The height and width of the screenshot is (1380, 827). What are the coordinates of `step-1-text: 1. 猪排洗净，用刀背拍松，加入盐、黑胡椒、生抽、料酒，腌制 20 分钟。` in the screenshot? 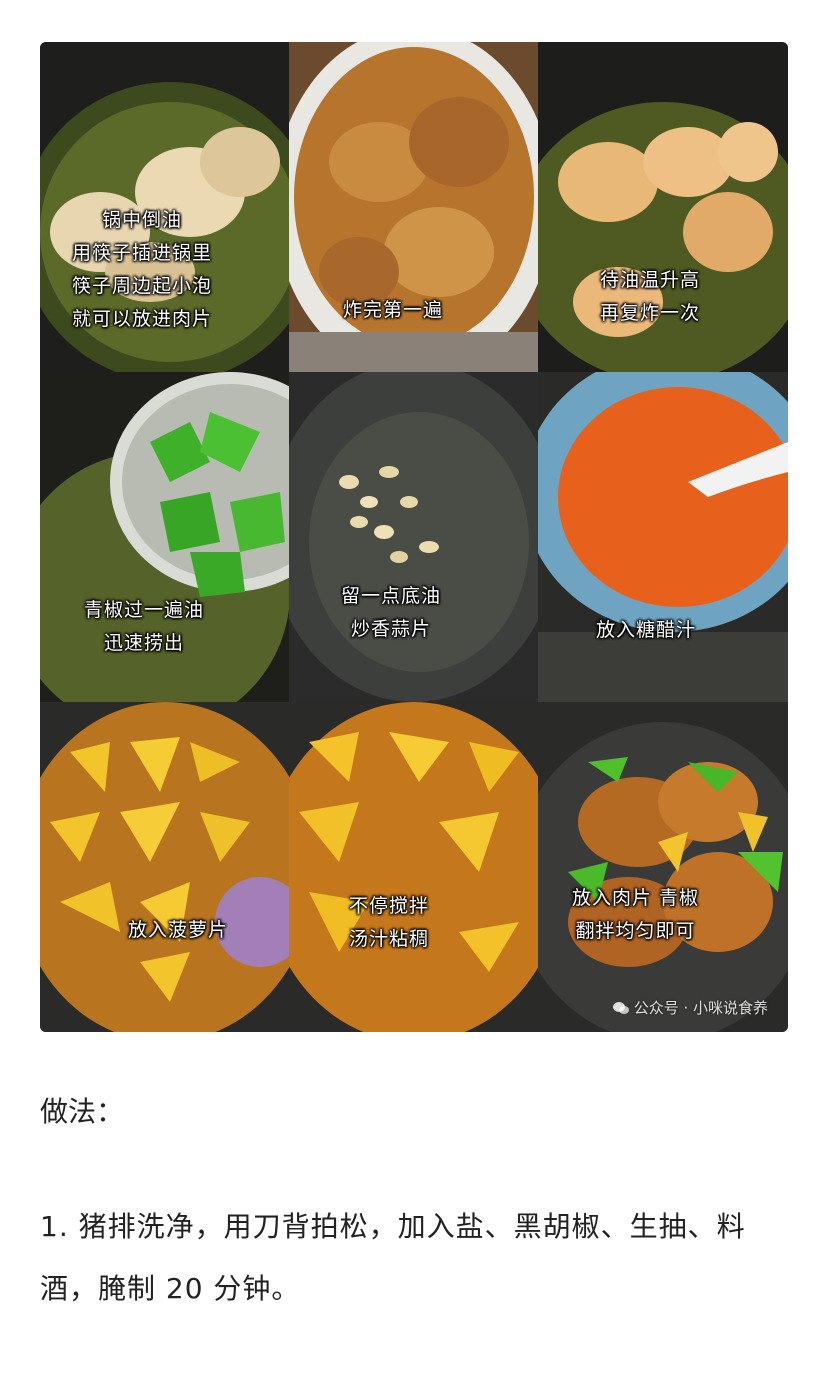 It's located at (393, 1257).